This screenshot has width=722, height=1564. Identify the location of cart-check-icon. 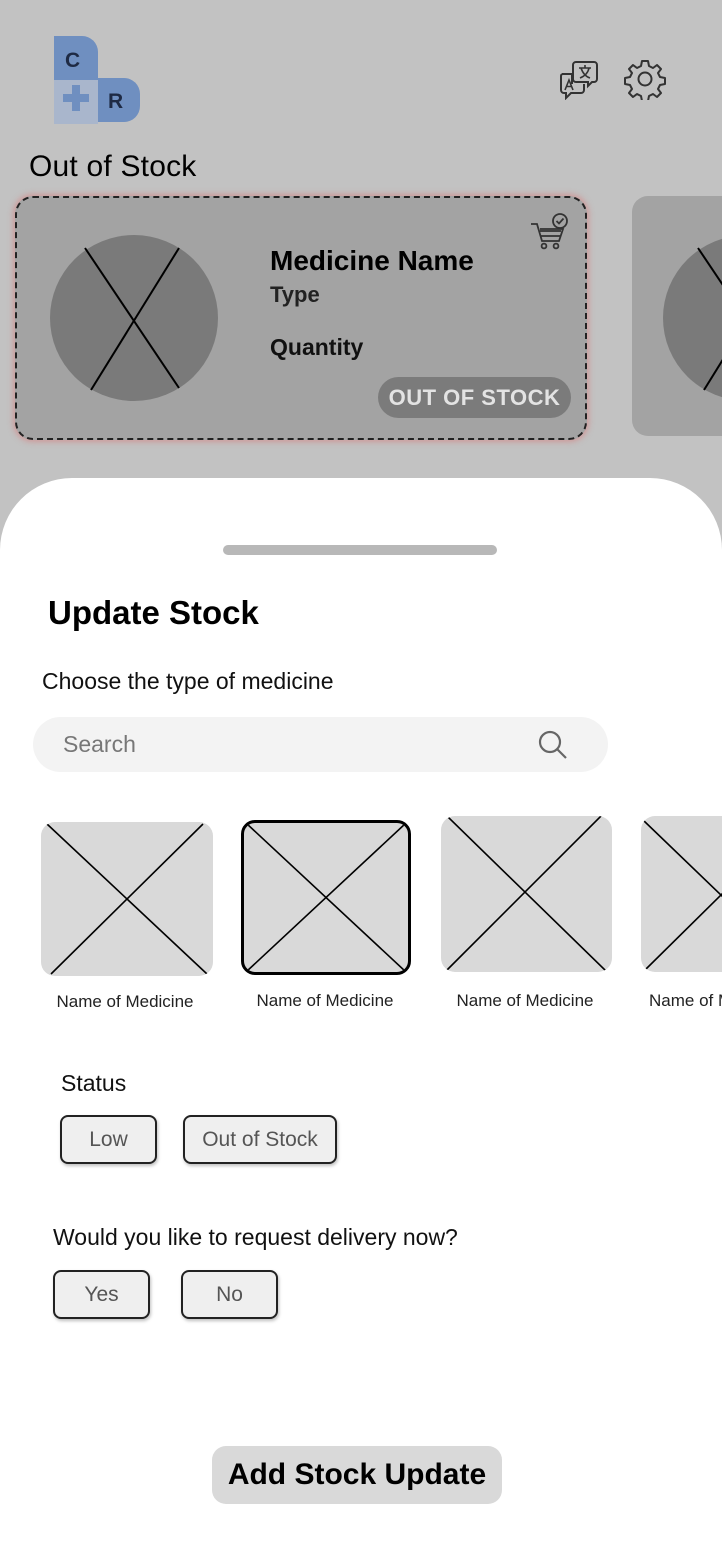
(549, 232).